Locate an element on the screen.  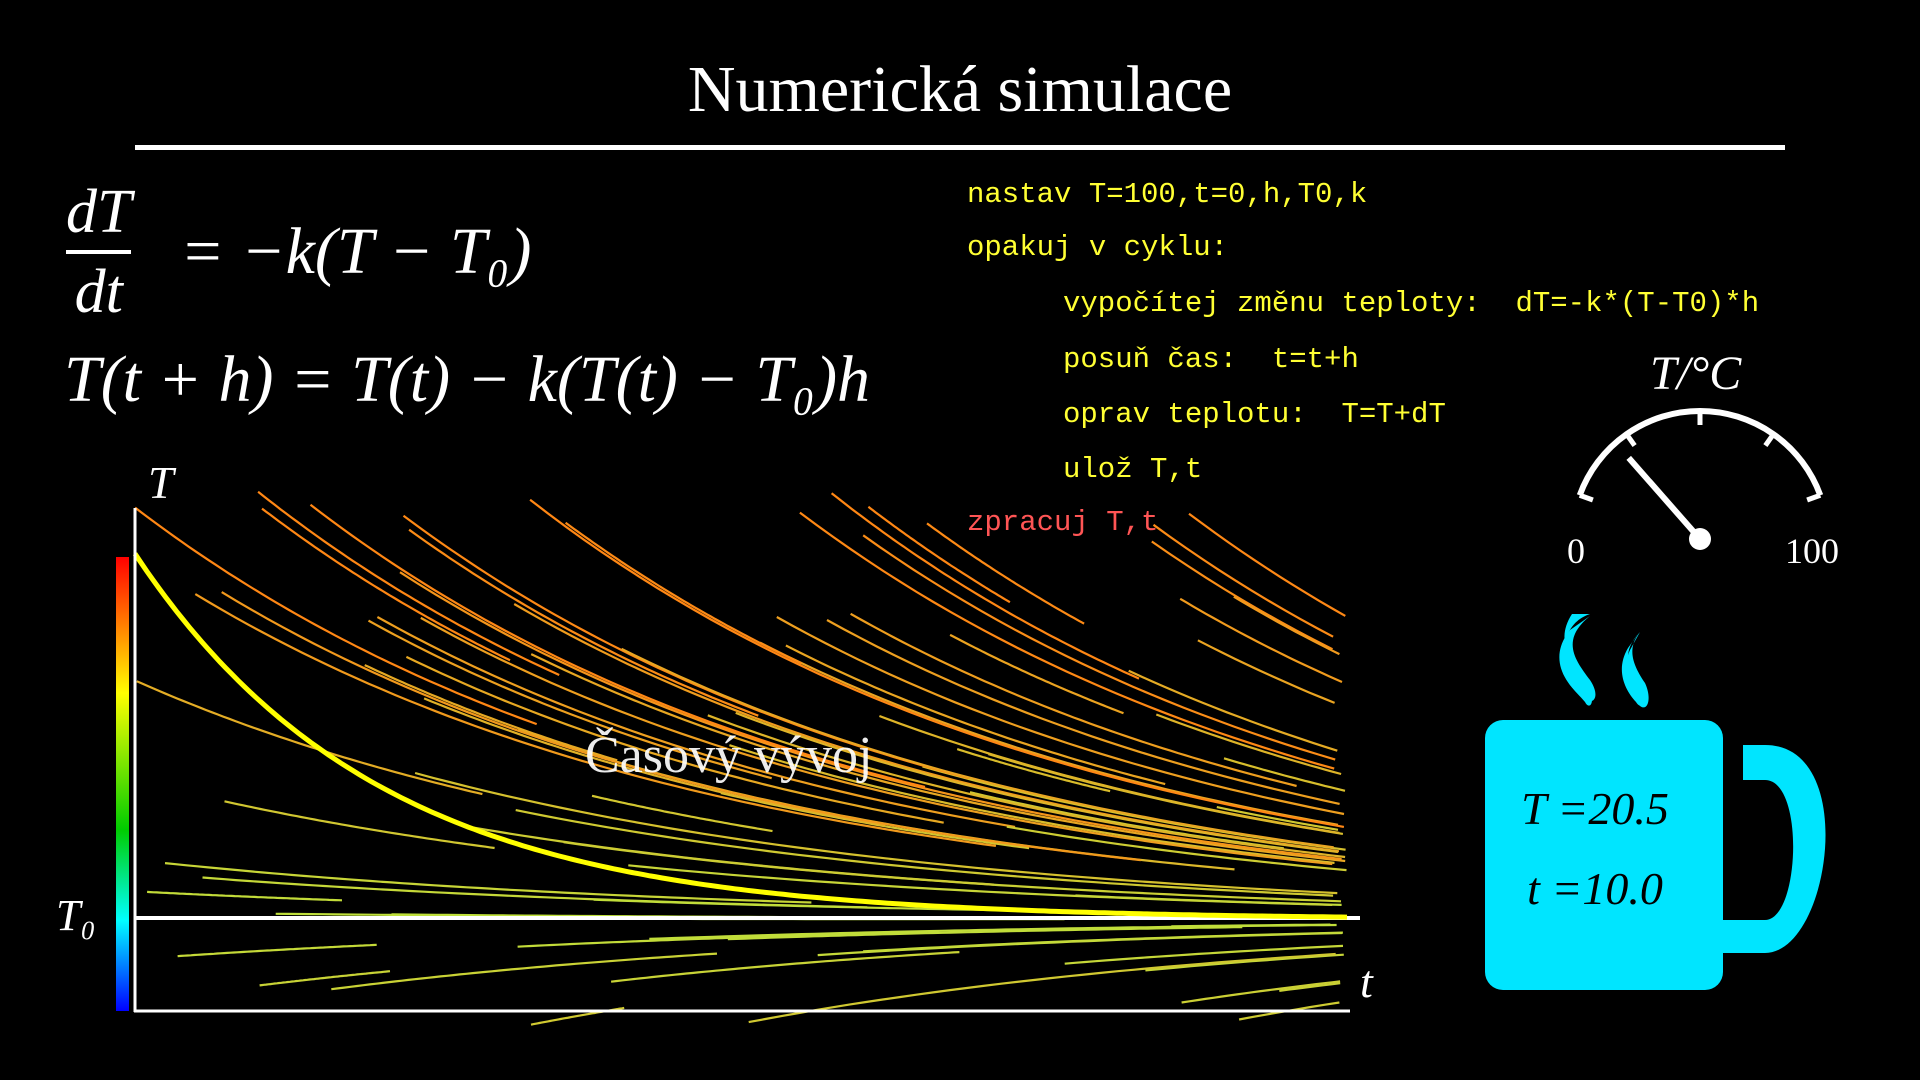
mug-temperature: T =20.5 is located at coordinates (1595, 808).